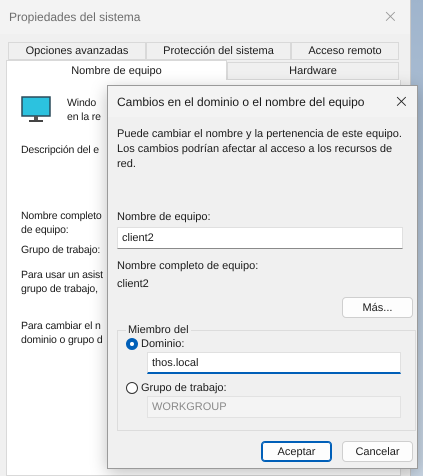 Image resolution: width=423 pixels, height=476 pixels. Describe the element at coordinates (74, 17) in the screenshot. I see `window-title: Propiedades del sistema` at that location.